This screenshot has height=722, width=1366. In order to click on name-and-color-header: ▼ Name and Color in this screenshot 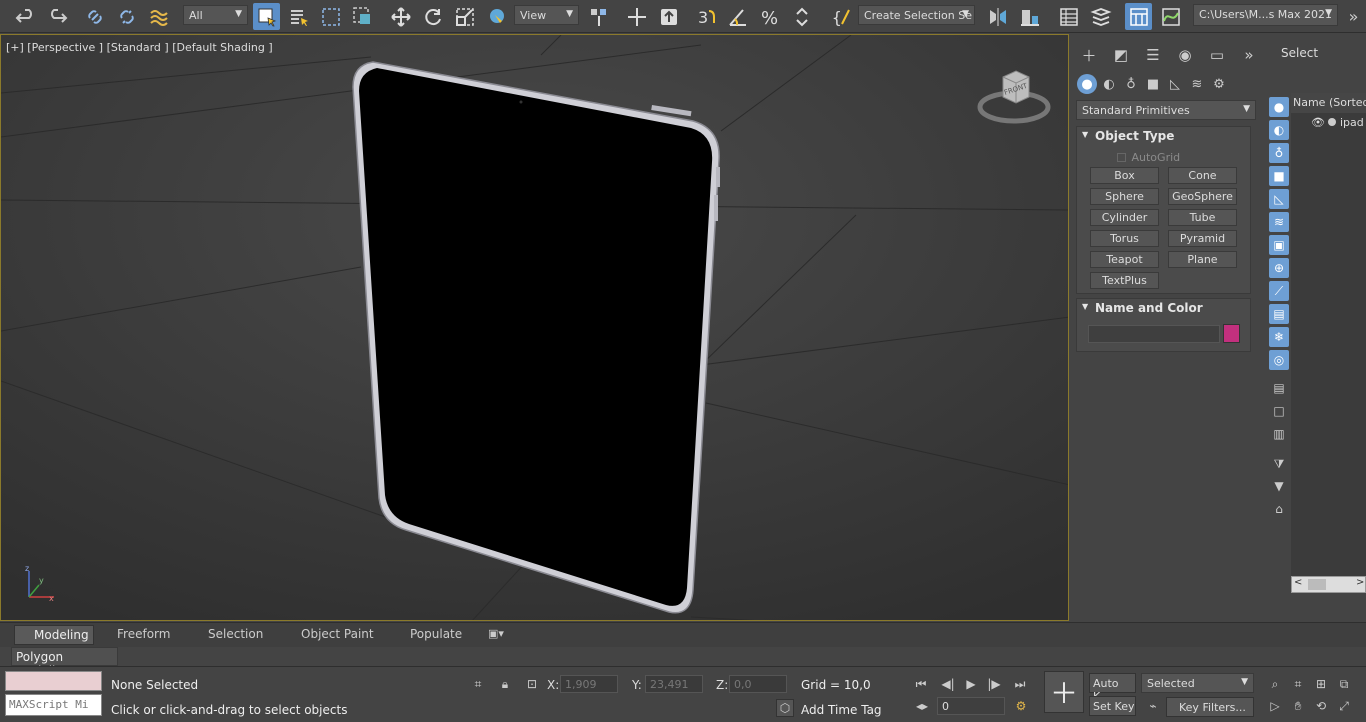, I will do `click(1163, 309)`.